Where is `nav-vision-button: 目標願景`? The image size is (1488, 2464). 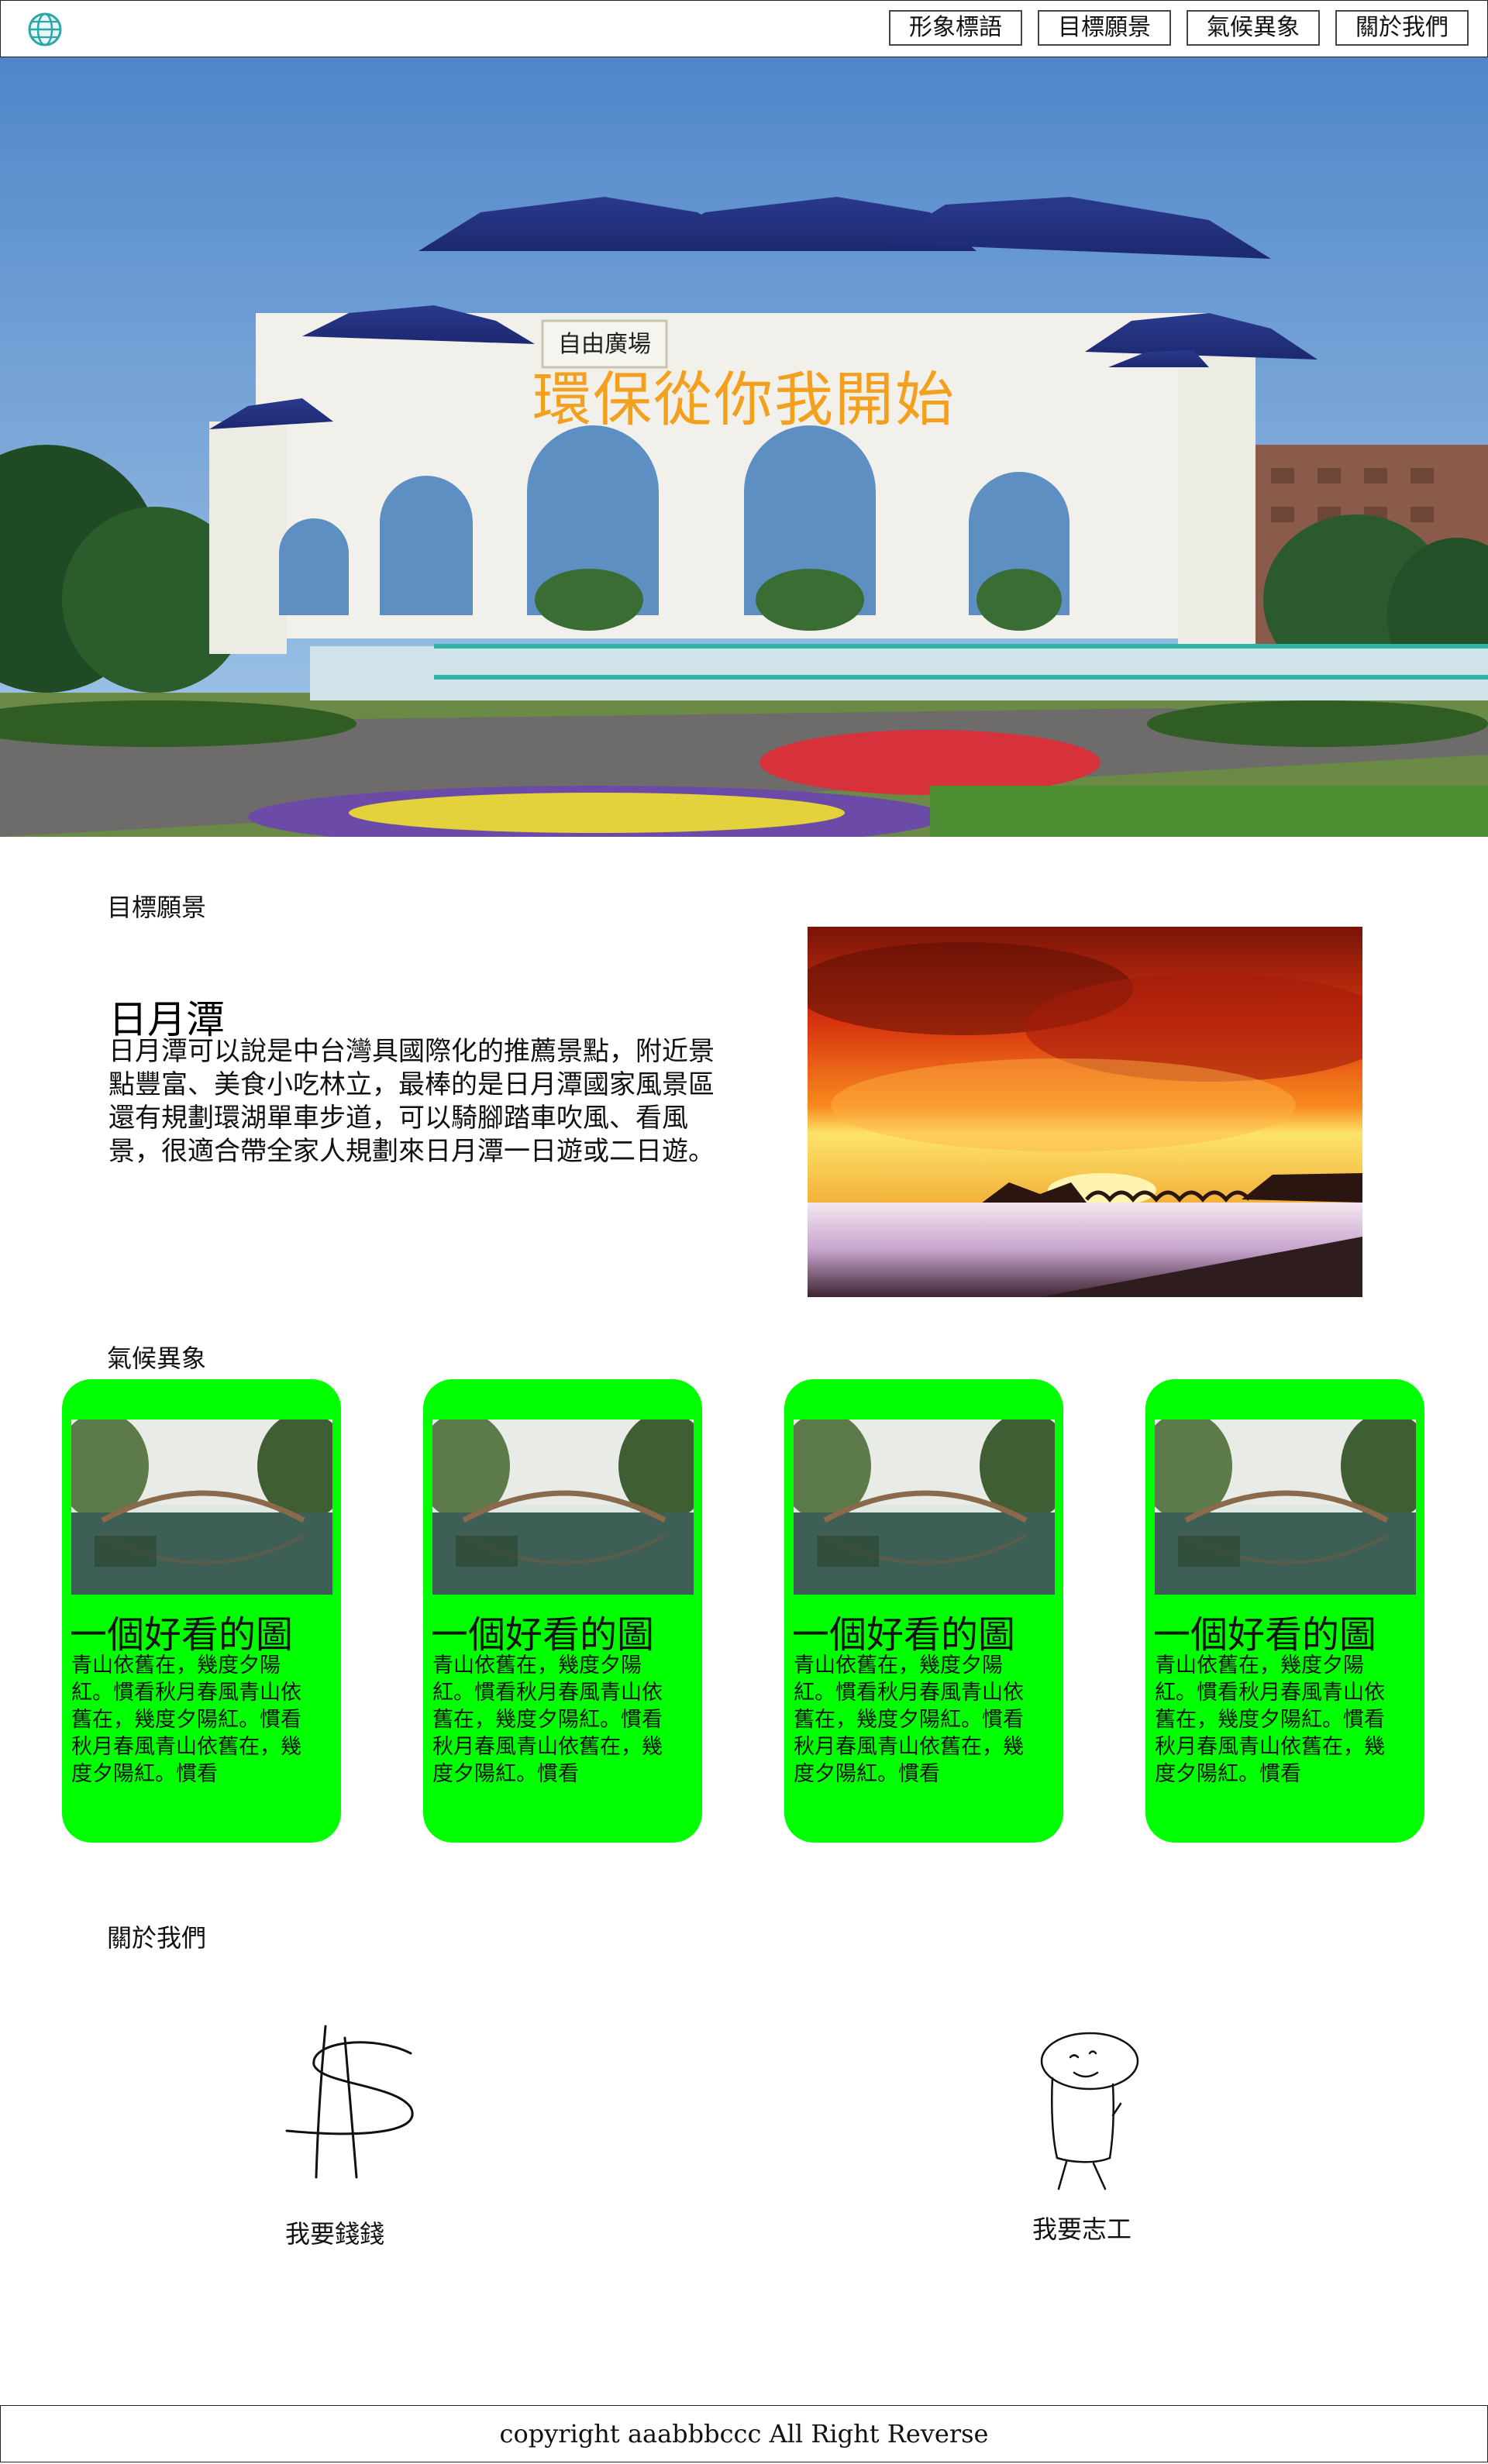 nav-vision-button: 目標願景 is located at coordinates (1104, 28).